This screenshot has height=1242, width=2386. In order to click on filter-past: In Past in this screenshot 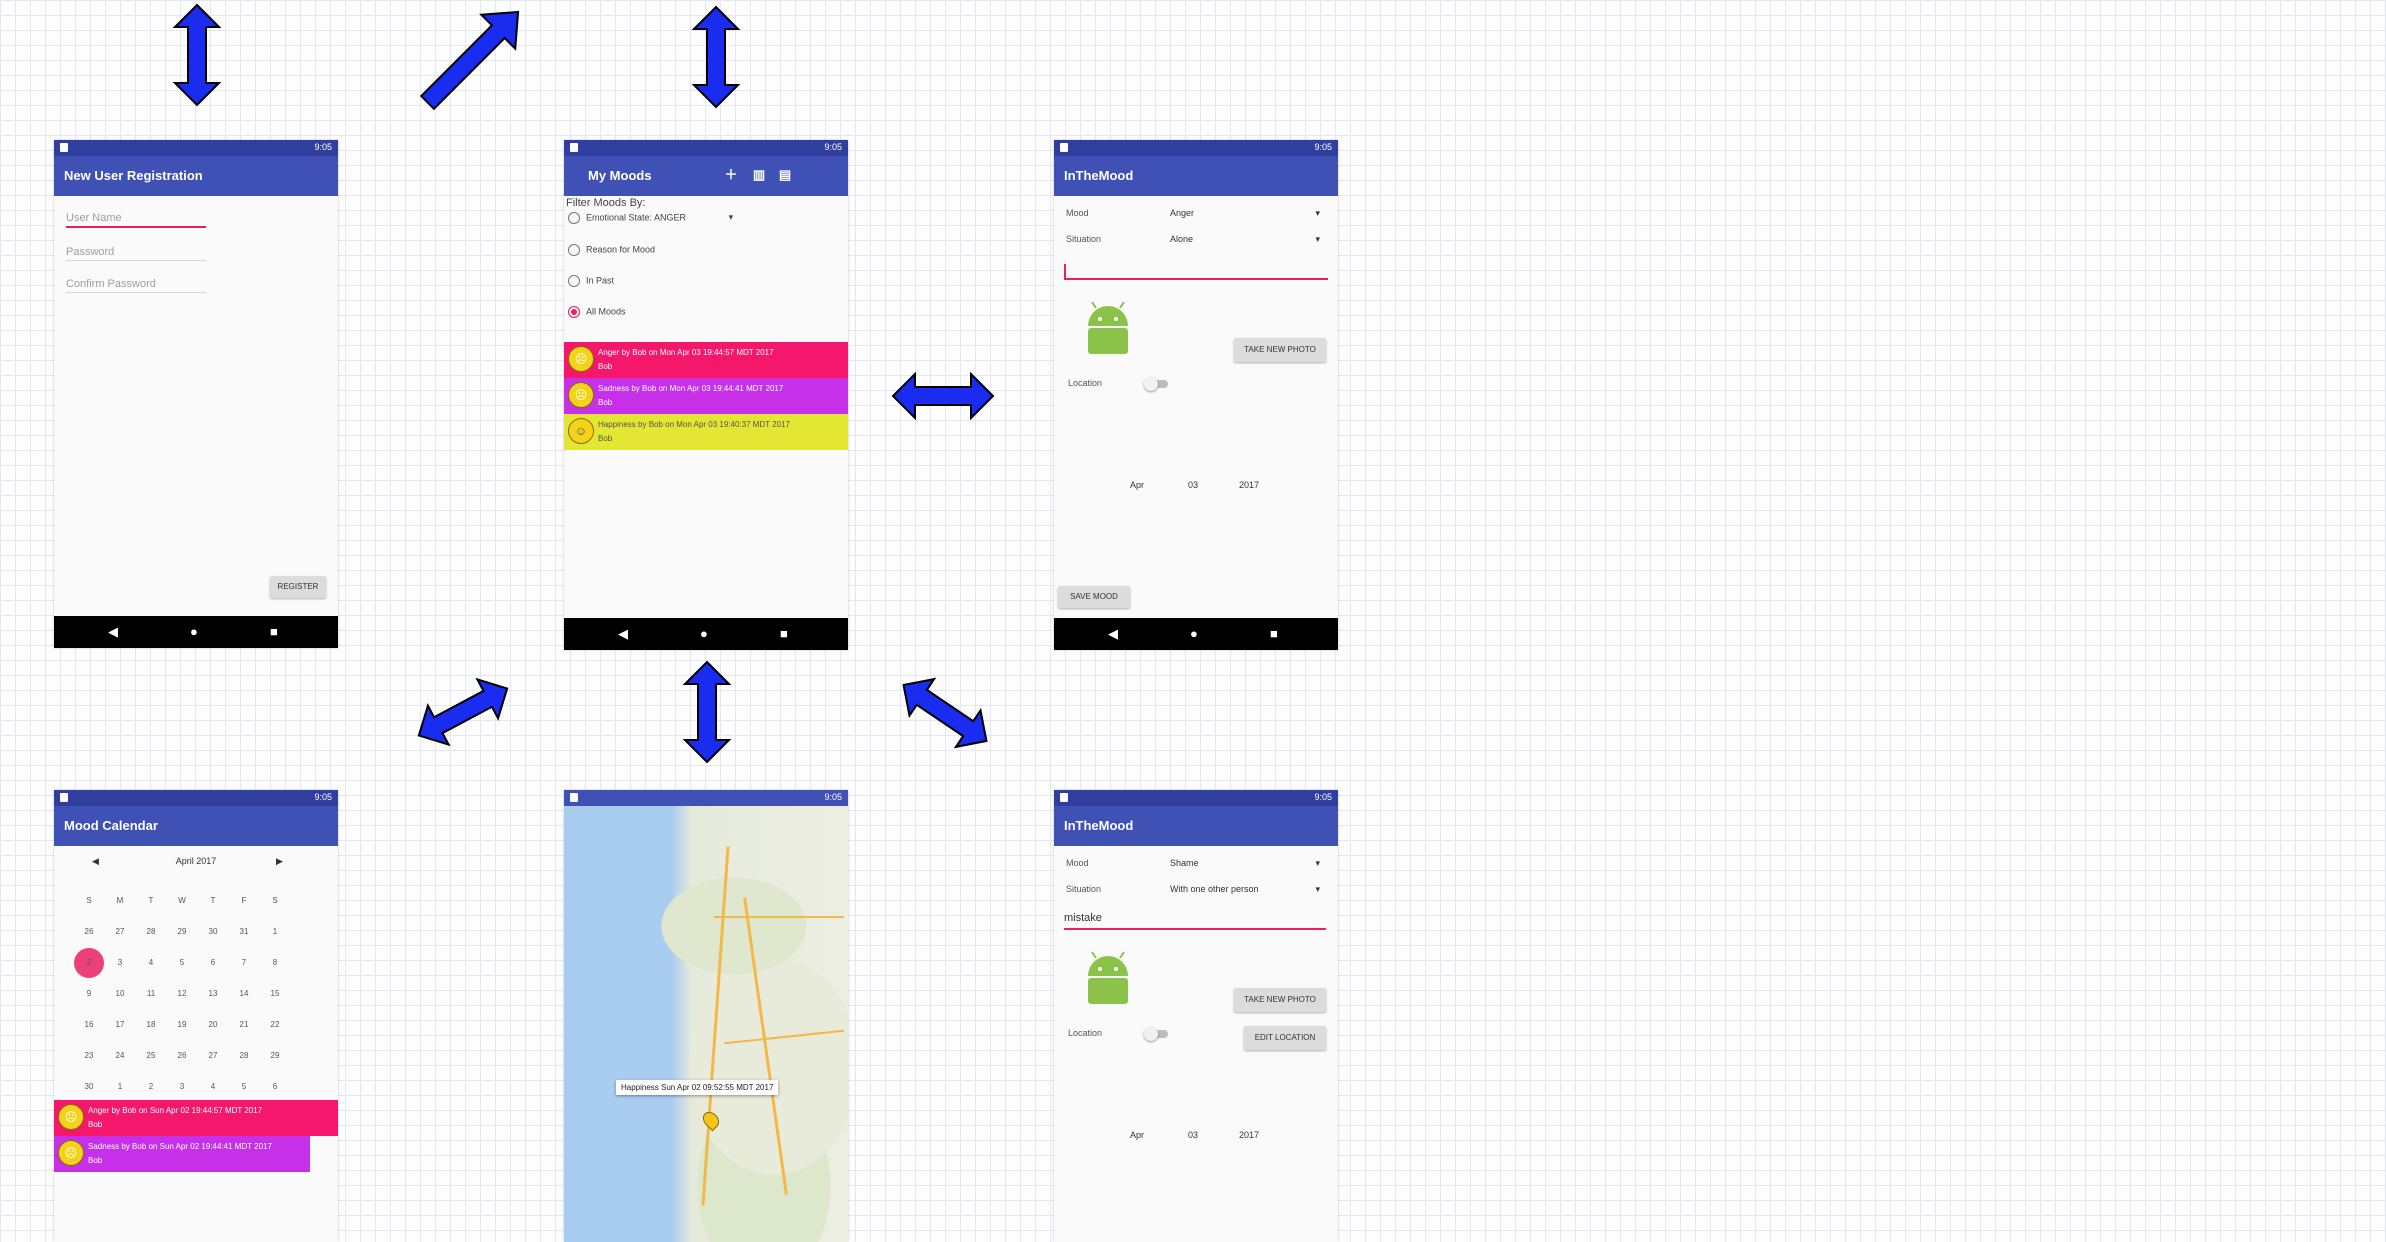, I will do `click(591, 281)`.